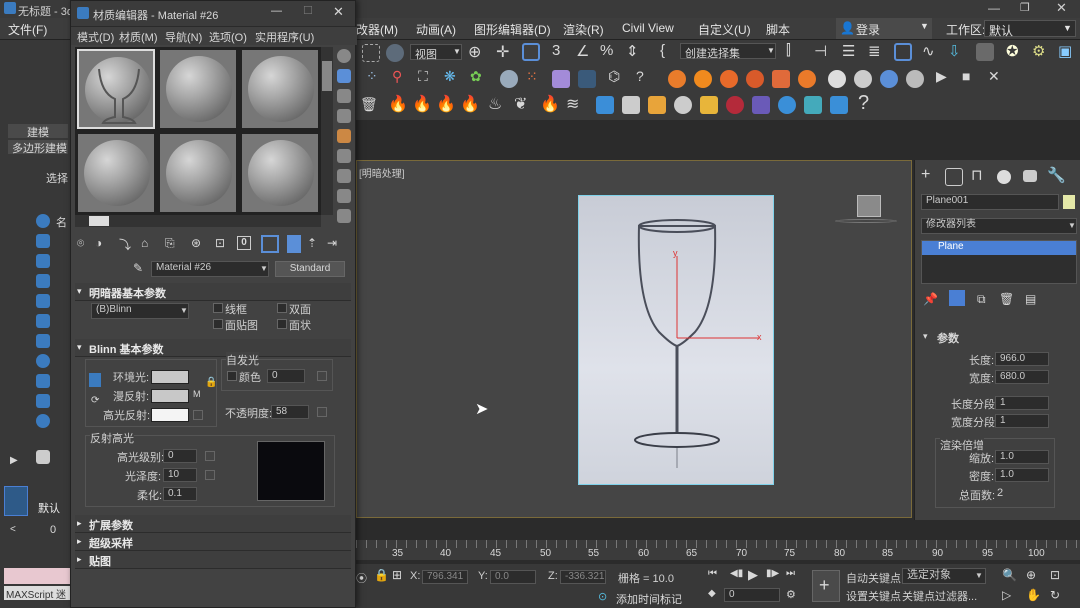 This screenshot has width=1080, height=608. What do you see at coordinates (450, 76) in the screenshot?
I see `particles-icon: ❋` at bounding box center [450, 76].